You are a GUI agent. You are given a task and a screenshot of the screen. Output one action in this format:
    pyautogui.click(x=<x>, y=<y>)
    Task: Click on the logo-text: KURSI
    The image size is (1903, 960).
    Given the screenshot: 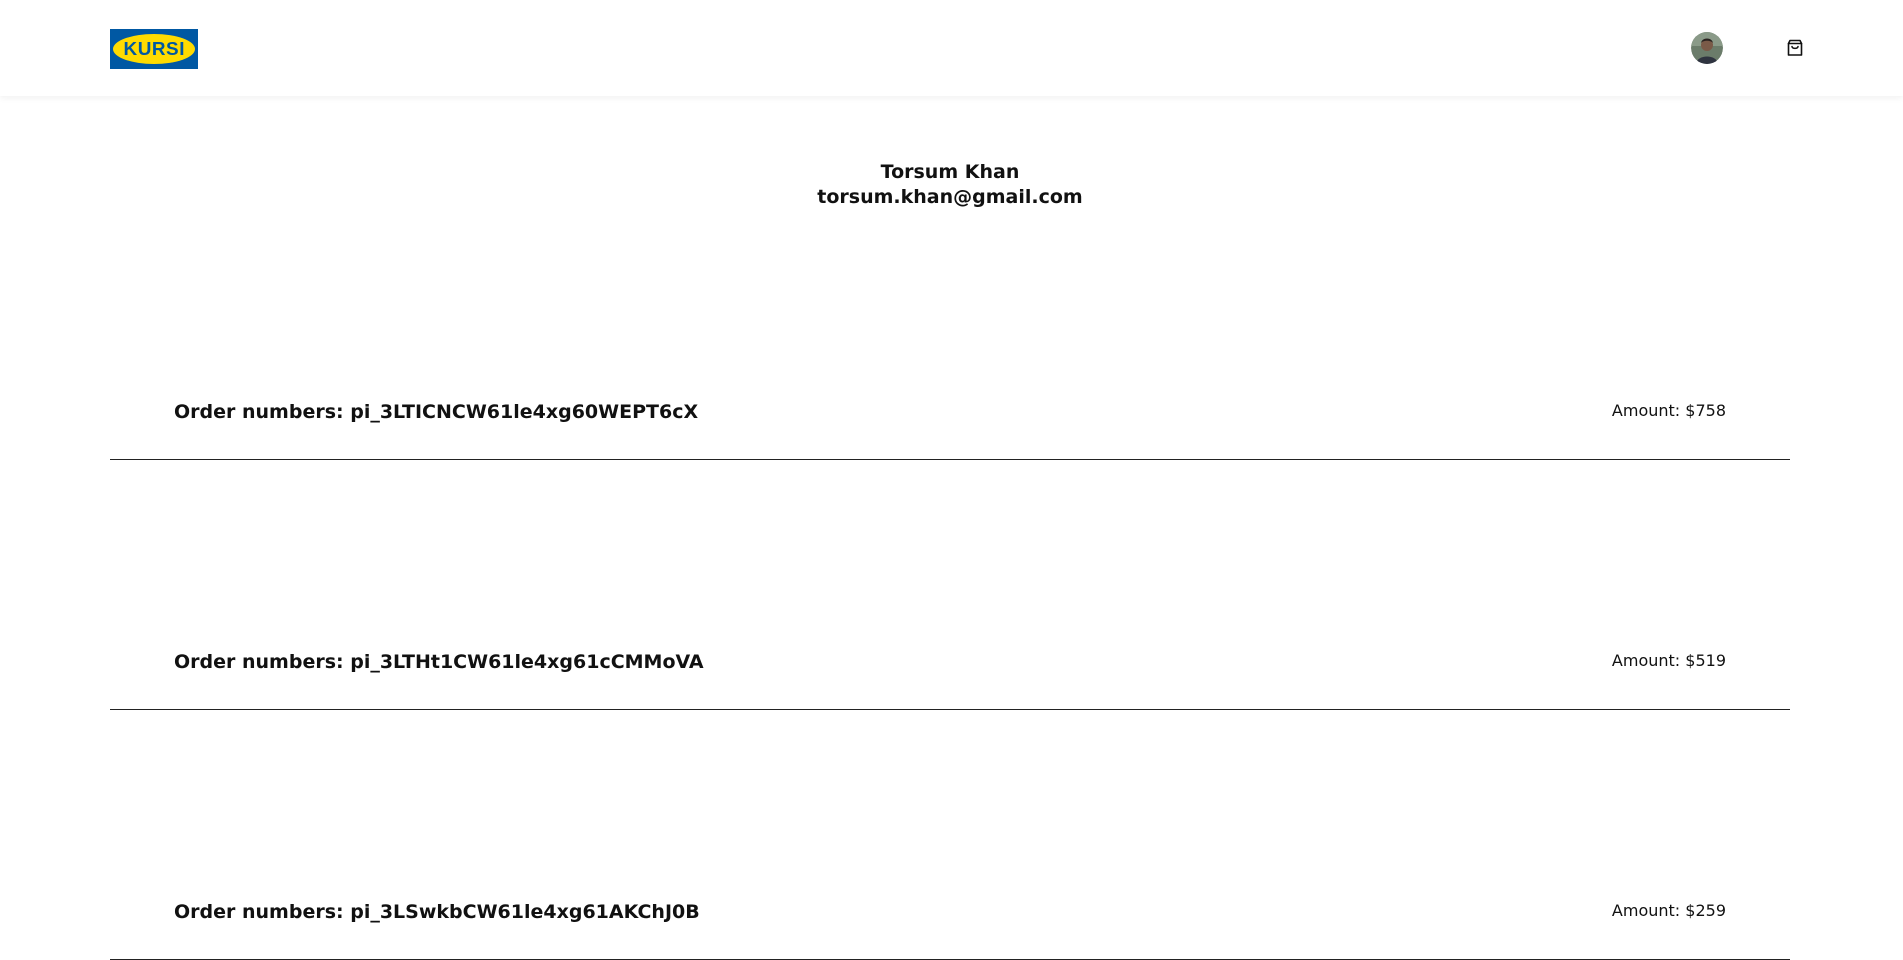 What is the action you would take?
    pyautogui.click(x=154, y=48)
    